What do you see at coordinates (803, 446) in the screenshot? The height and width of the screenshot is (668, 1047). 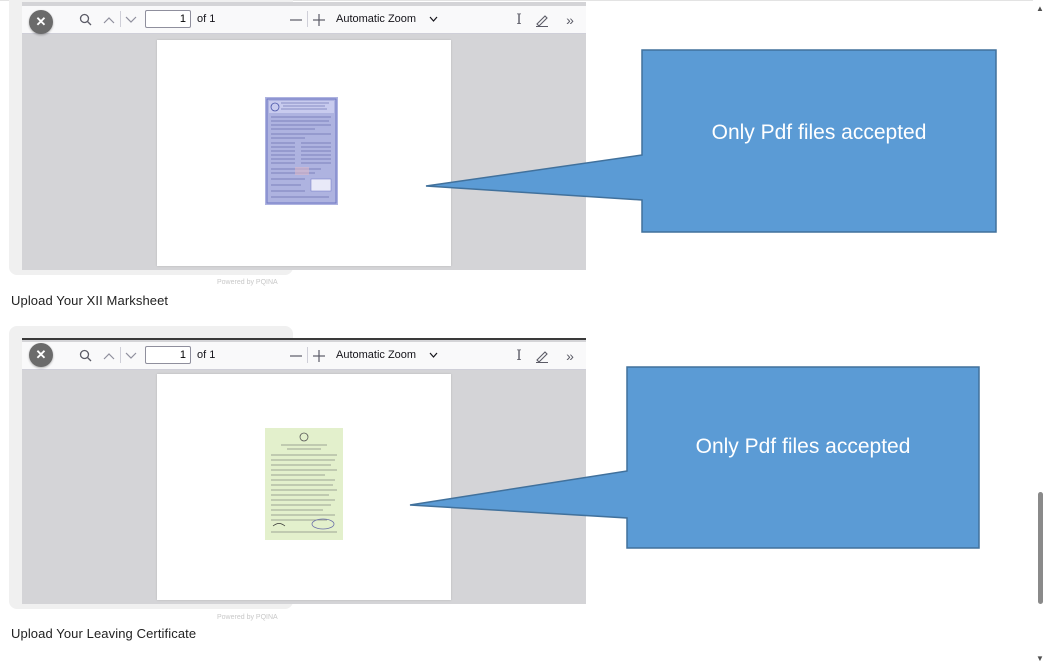 I see `callout-text-leaving-certificate: Only Pdf files accepted` at bounding box center [803, 446].